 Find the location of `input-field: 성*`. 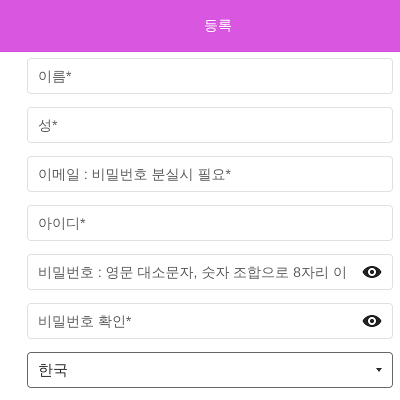

input-field: 성* is located at coordinates (210, 125).